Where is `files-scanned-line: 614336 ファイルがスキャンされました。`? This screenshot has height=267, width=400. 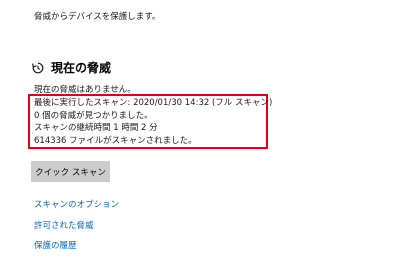 files-scanned-line: 614336 ファイルがスキャンされました。 is located at coordinates (115, 140).